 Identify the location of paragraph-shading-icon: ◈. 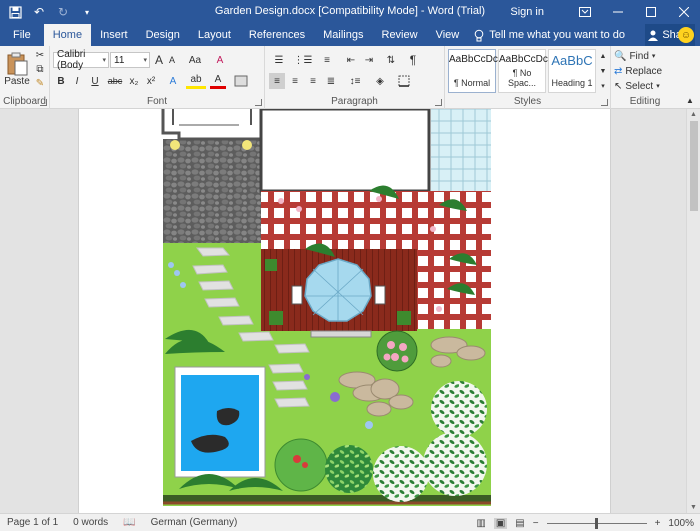
(380, 81).